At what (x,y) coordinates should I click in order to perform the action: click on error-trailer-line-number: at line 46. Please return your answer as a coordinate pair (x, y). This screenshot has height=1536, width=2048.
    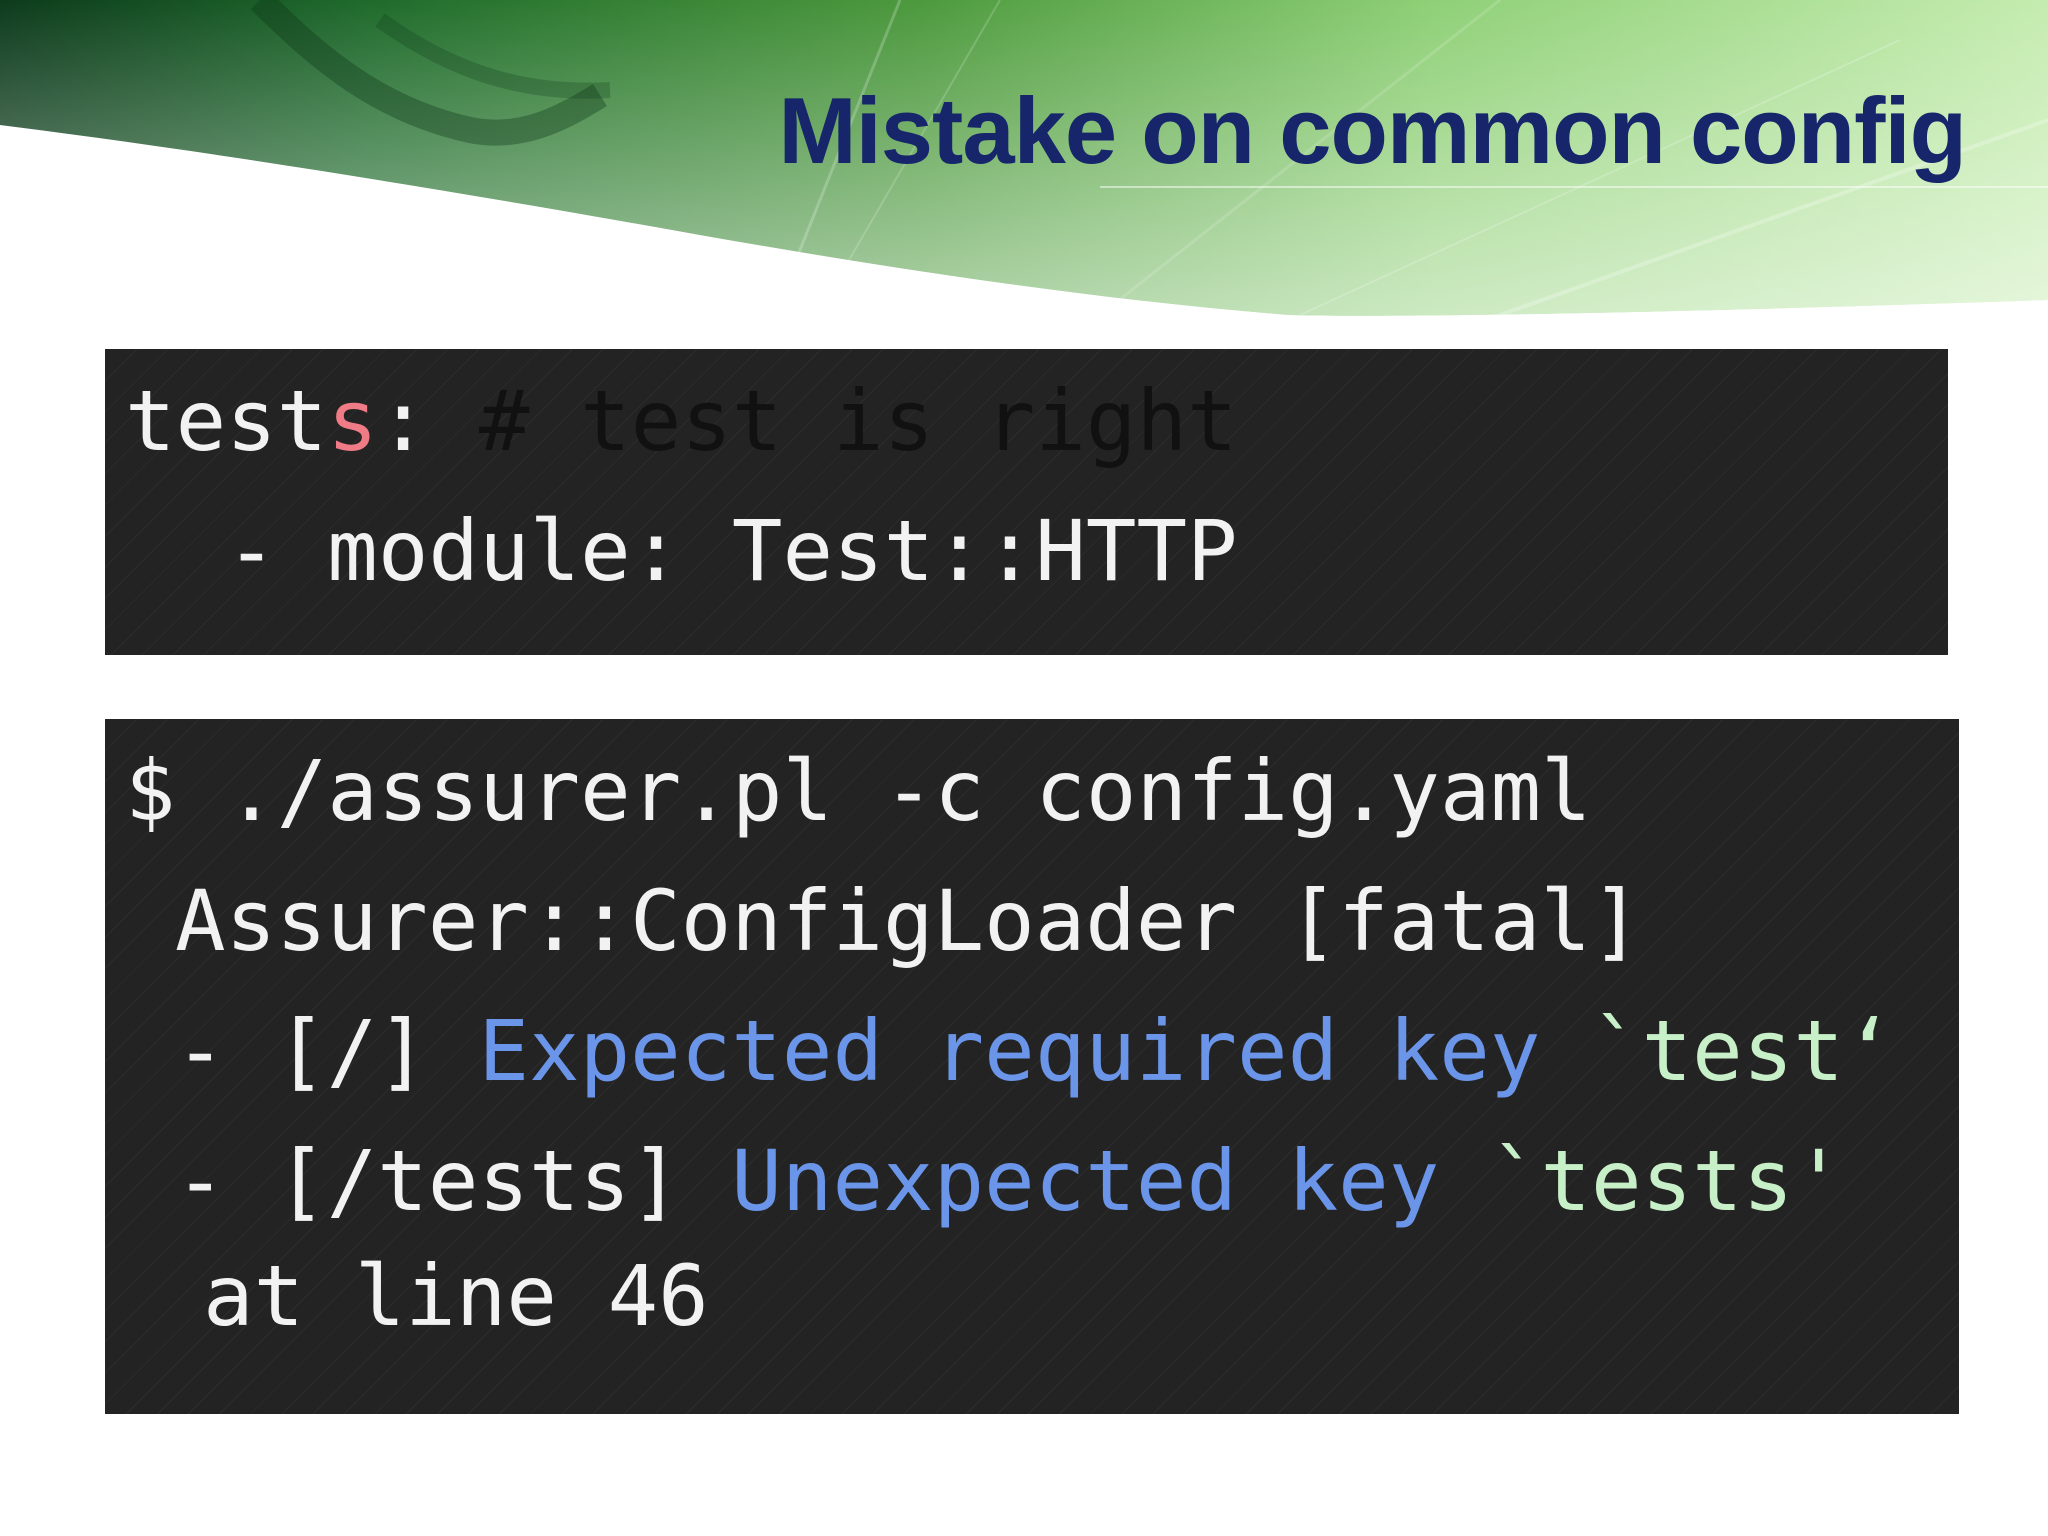
    Looking at the image, I should click on (456, 1296).